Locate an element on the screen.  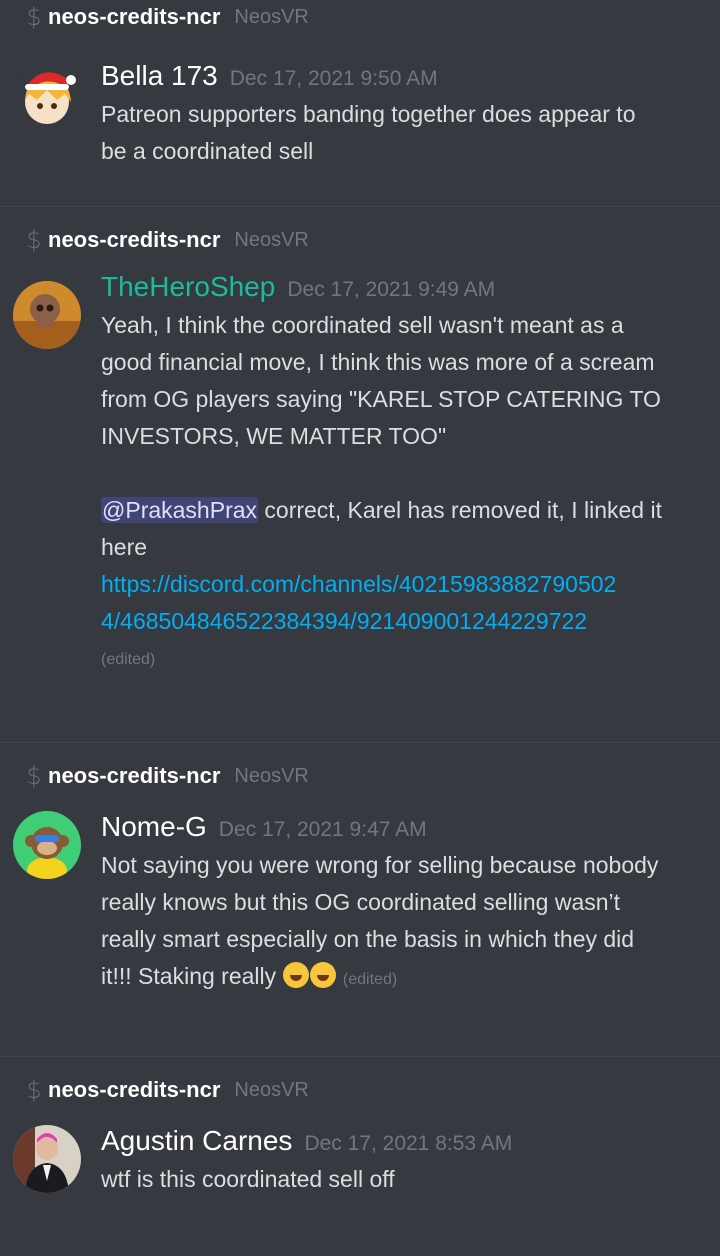
timestamp: Dec 17, 2021 8:53 AM is located at coordinates (408, 1143).